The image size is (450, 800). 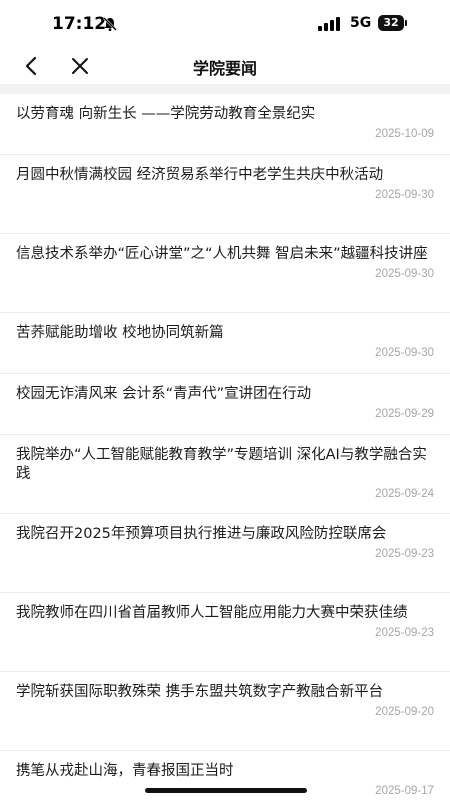 What do you see at coordinates (404, 134) in the screenshot?
I see `news-date: 2025-10-09` at bounding box center [404, 134].